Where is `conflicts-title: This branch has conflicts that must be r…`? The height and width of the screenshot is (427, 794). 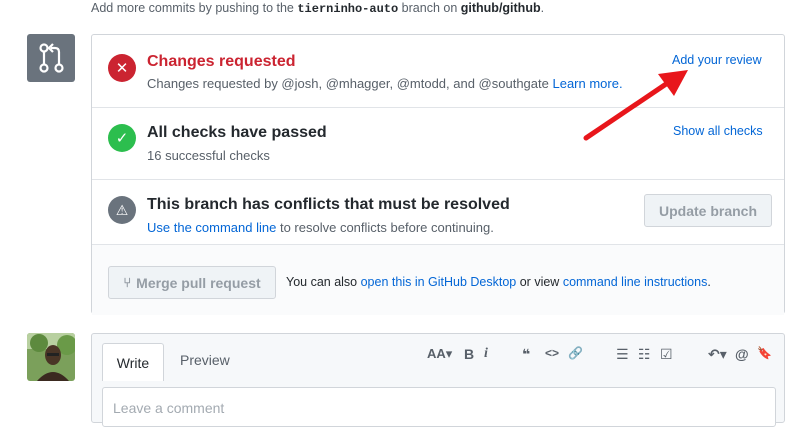 conflicts-title: This branch has conflicts that must be r… is located at coordinates (328, 204).